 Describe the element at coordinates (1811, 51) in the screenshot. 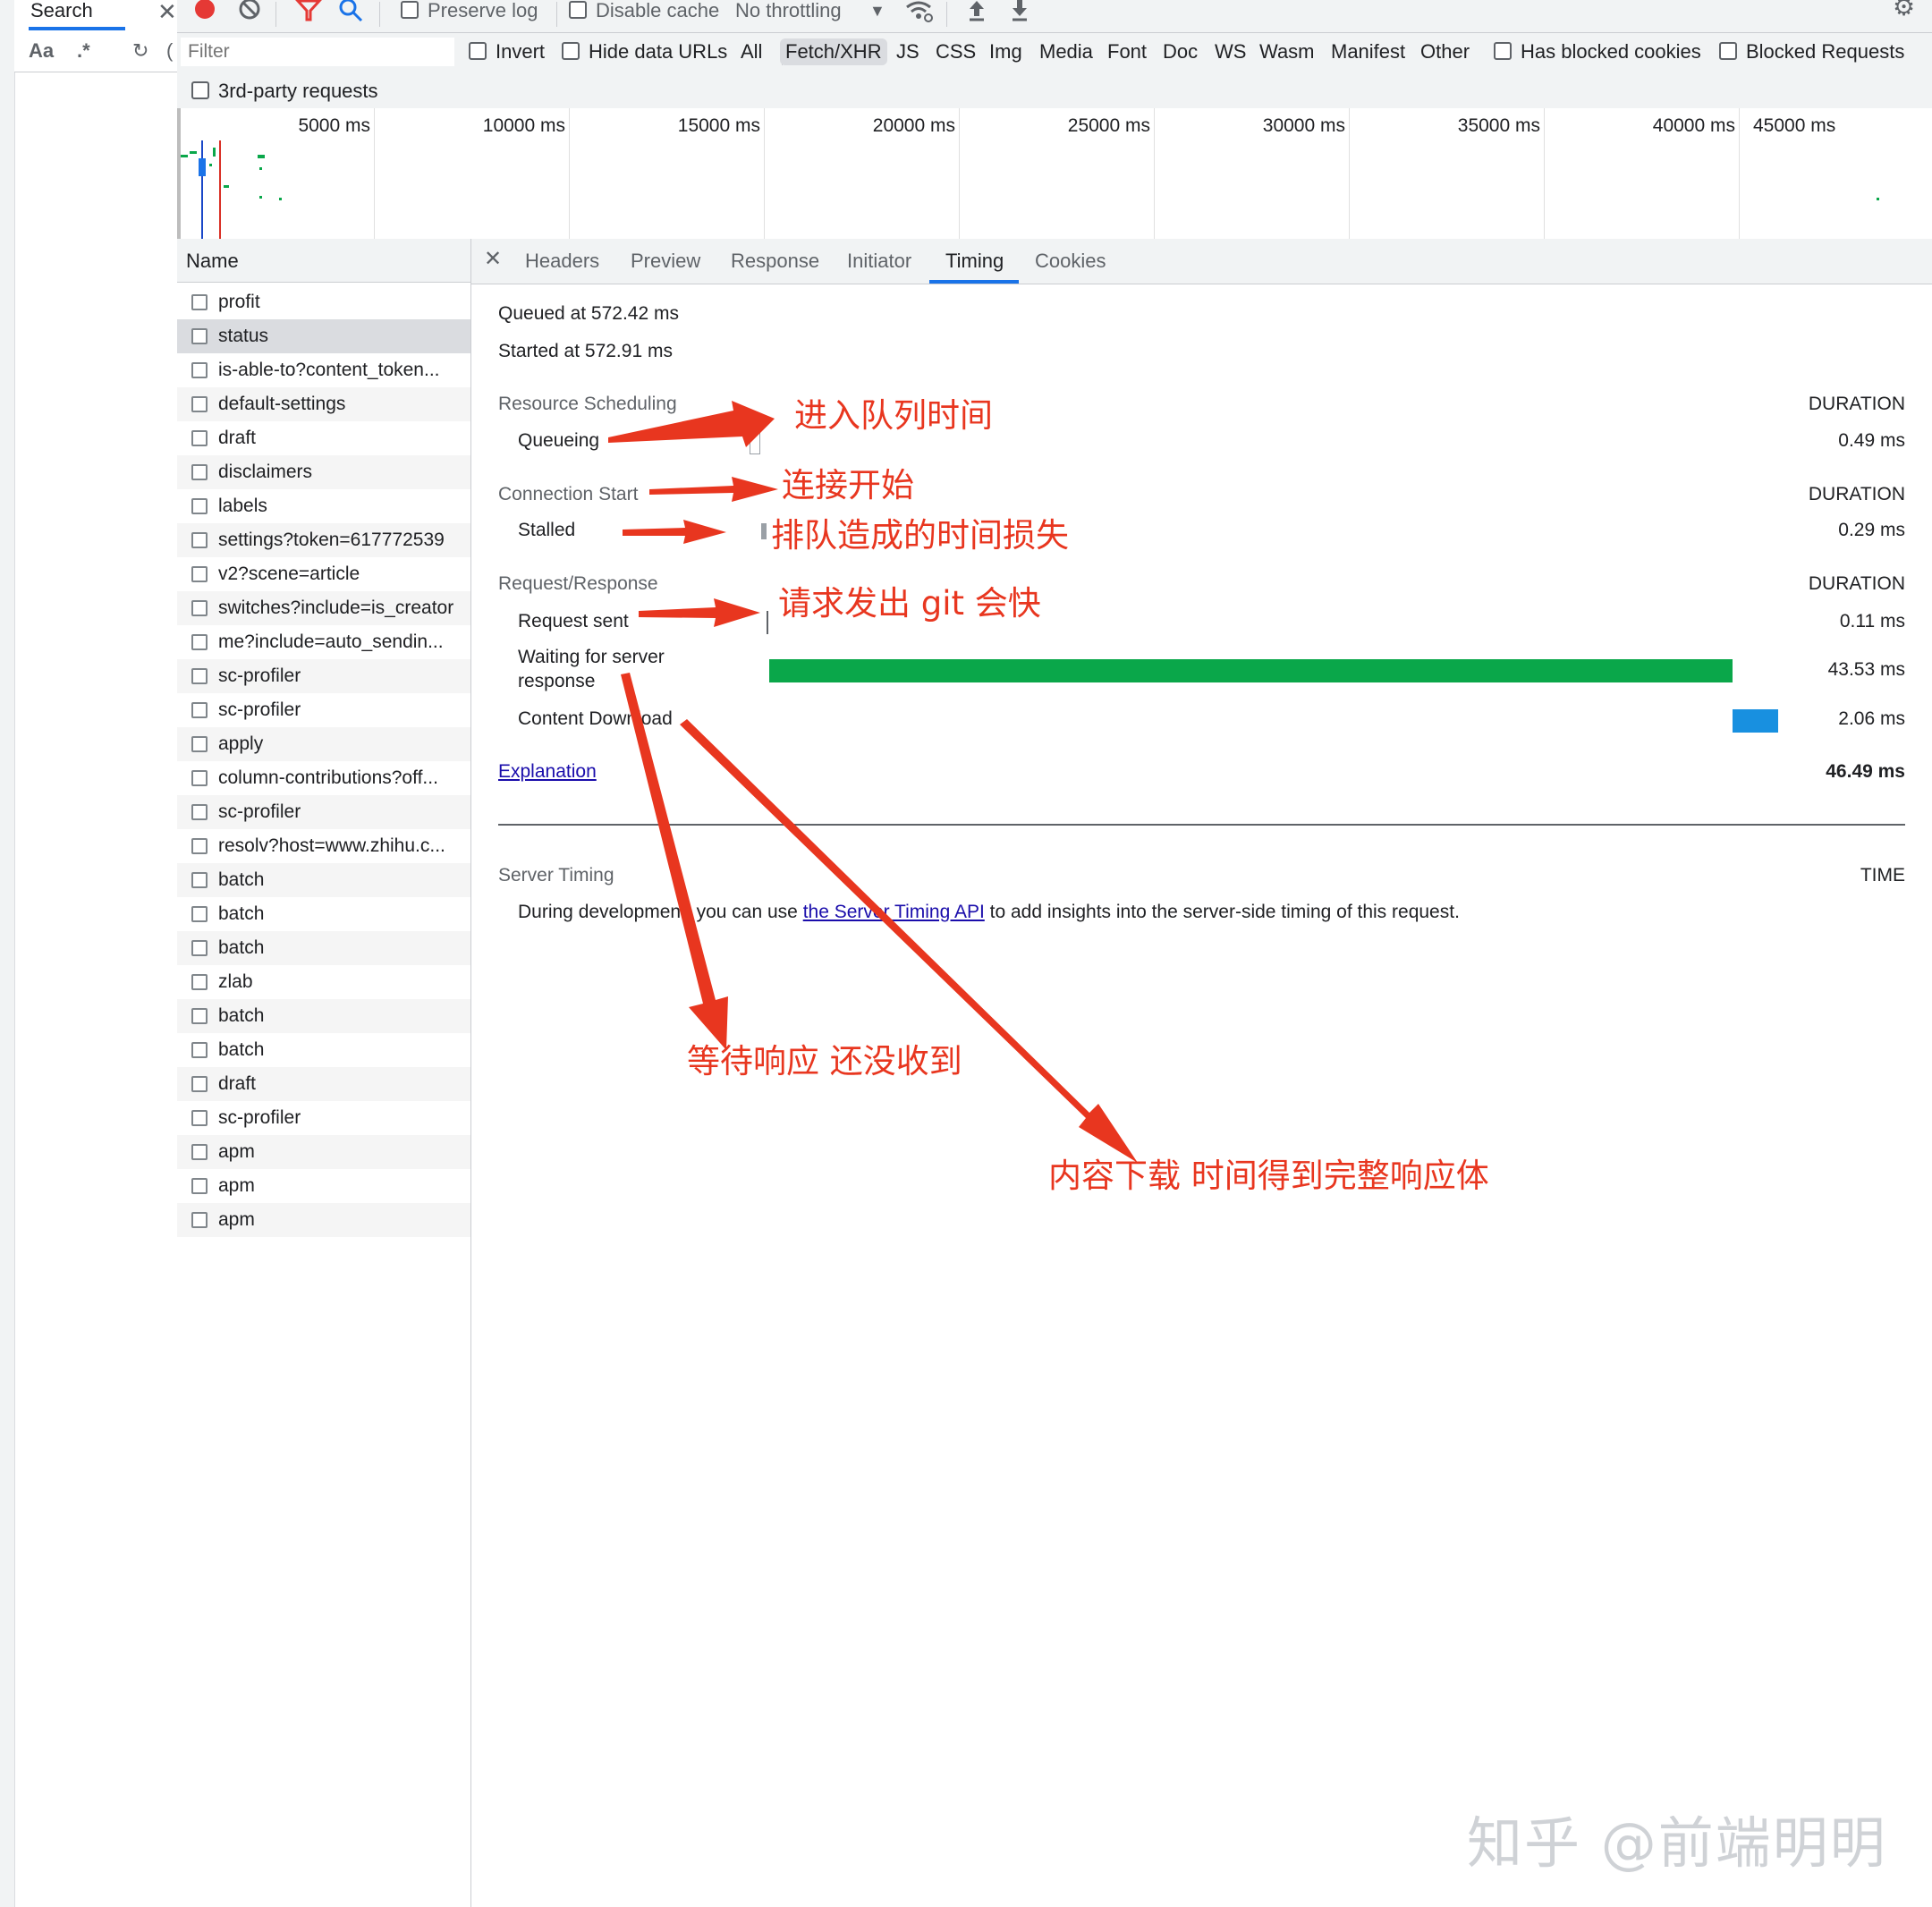

I see `blocked-requests-checkbox: Blocked Requests` at that location.